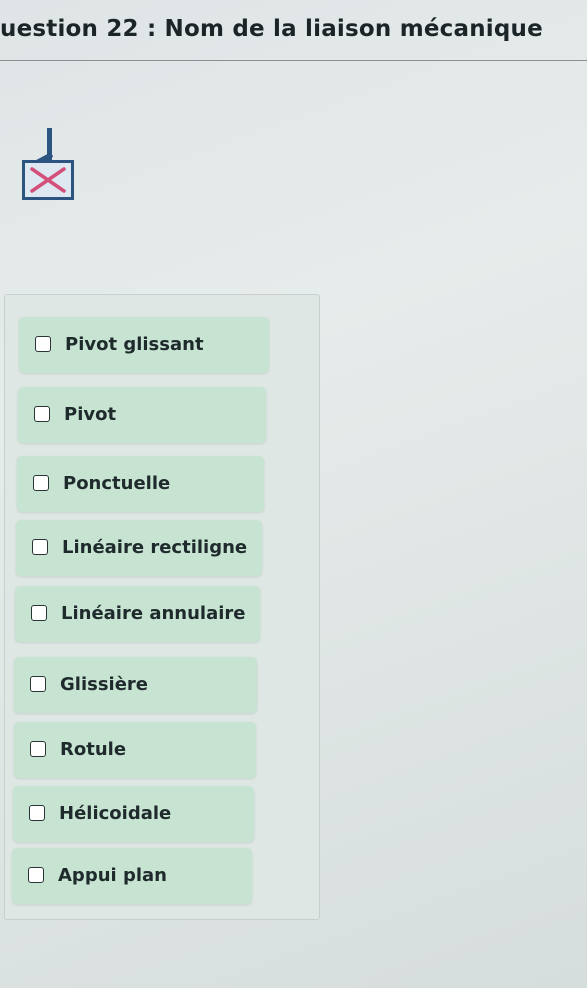 The image size is (587, 988). I want to click on question-header: uestion 22 : Nom de la liaison mécanique, so click(293, 30).